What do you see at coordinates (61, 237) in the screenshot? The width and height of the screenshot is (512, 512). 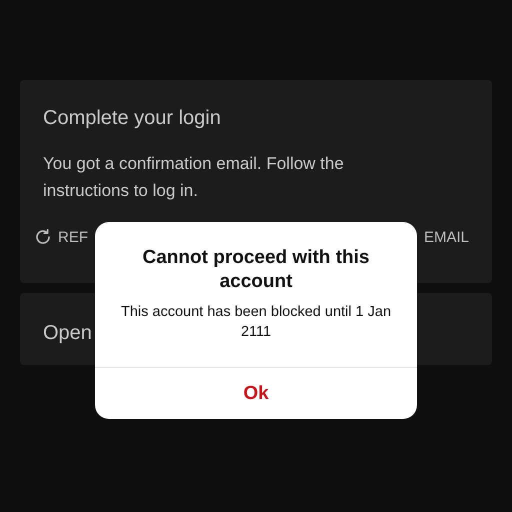 I see `refresh-button: REF` at bounding box center [61, 237].